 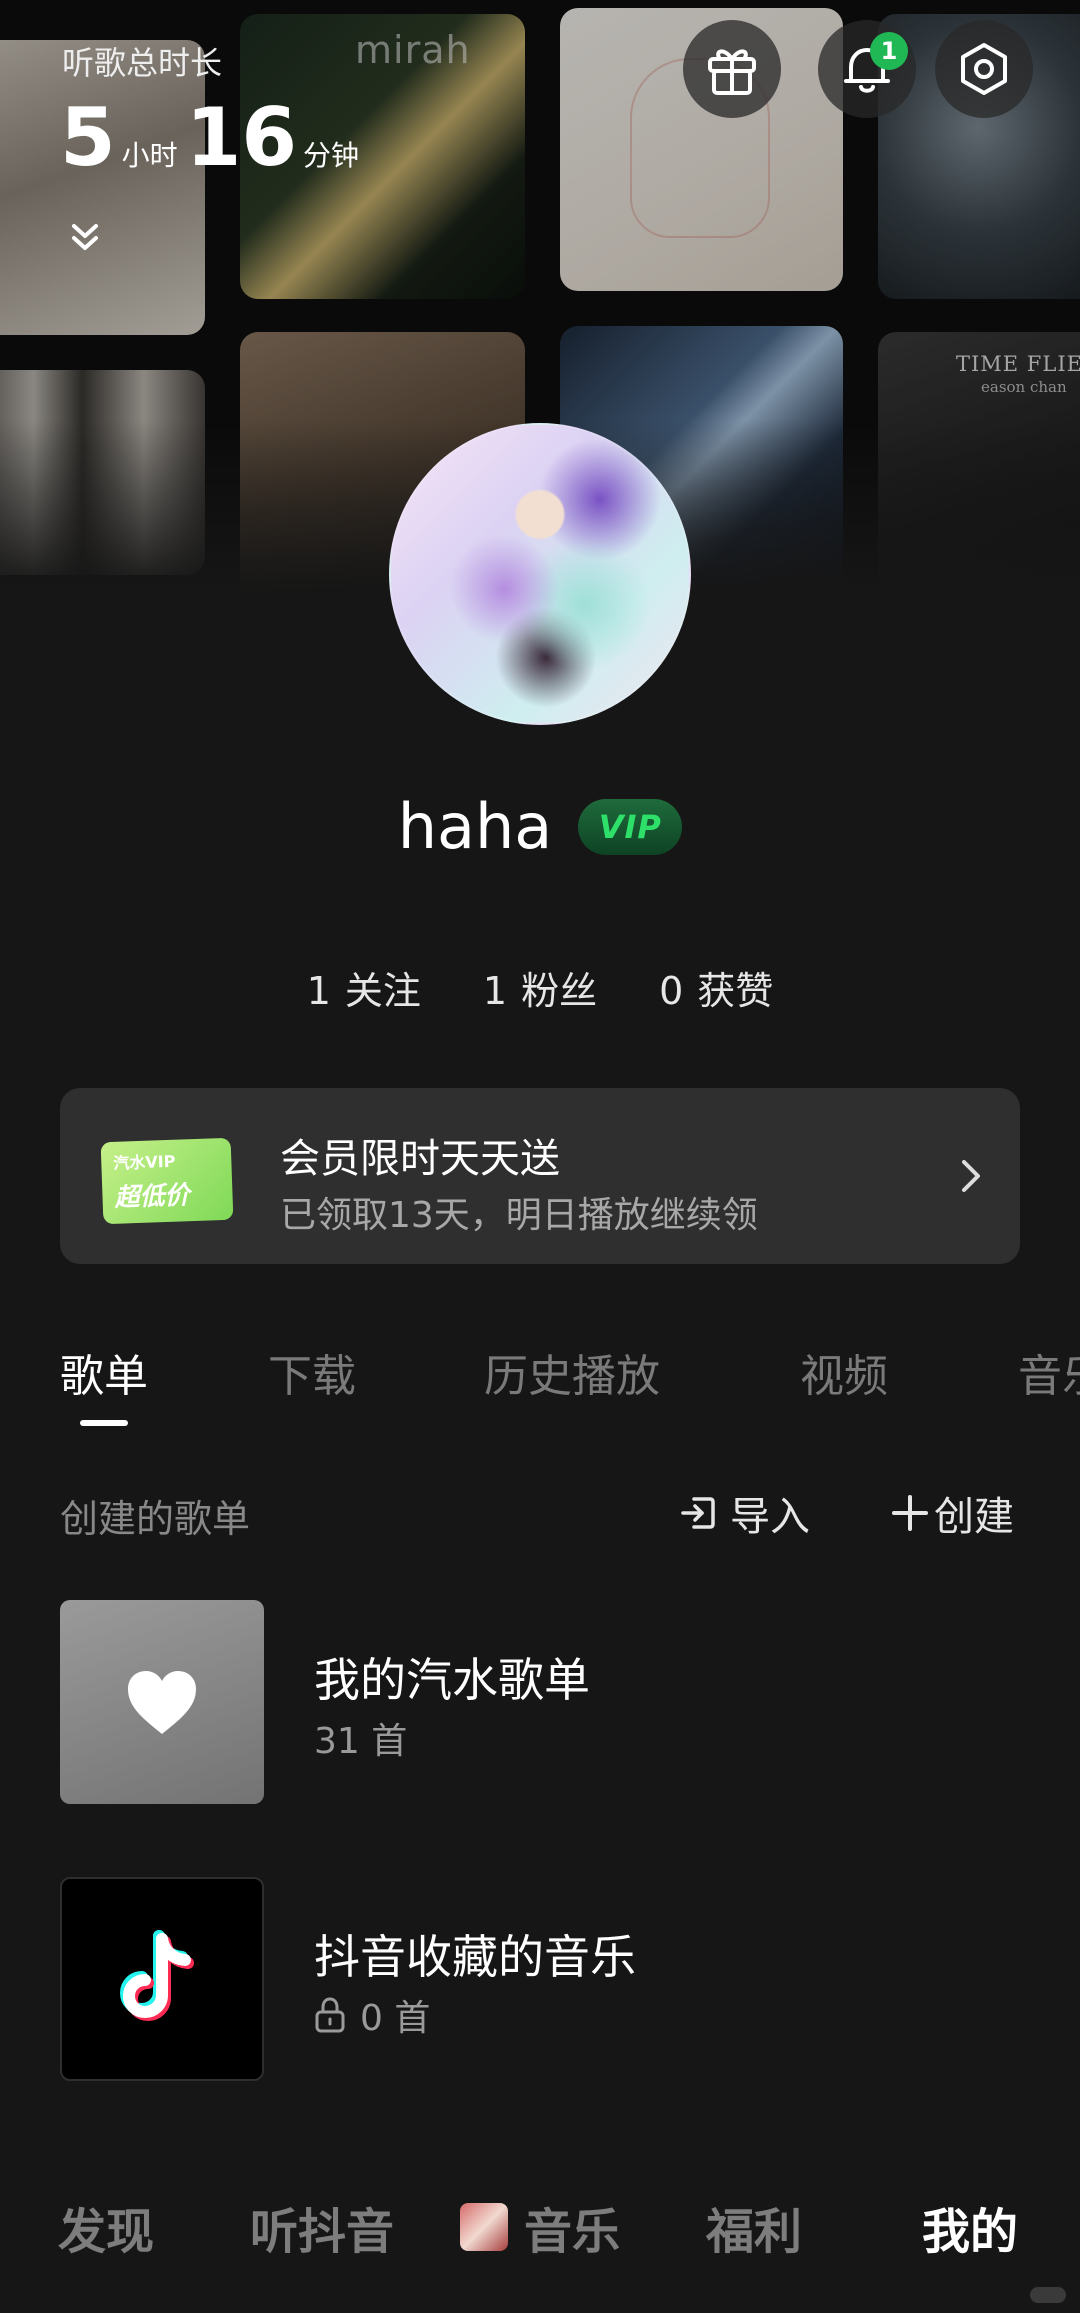 What do you see at coordinates (106, 2227) in the screenshot?
I see `nav-discover: 发现` at bounding box center [106, 2227].